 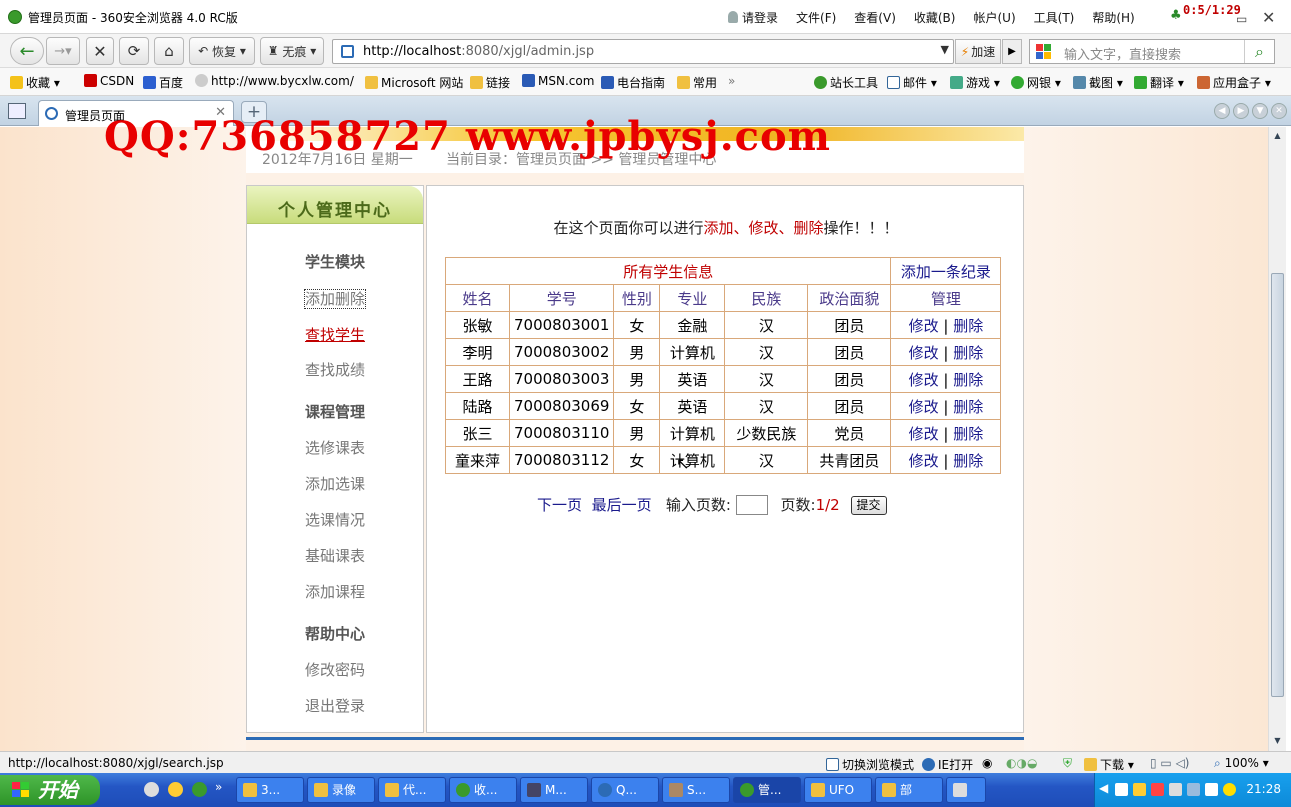 What do you see at coordinates (163, 82) in the screenshot?
I see `bookmark-baidu: 百度` at bounding box center [163, 82].